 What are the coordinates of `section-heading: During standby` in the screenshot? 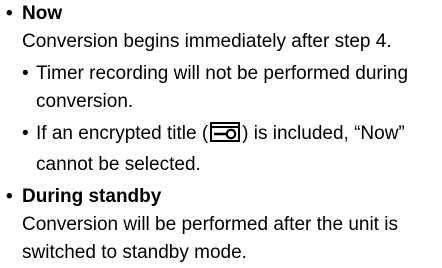 It's located at (92, 196).